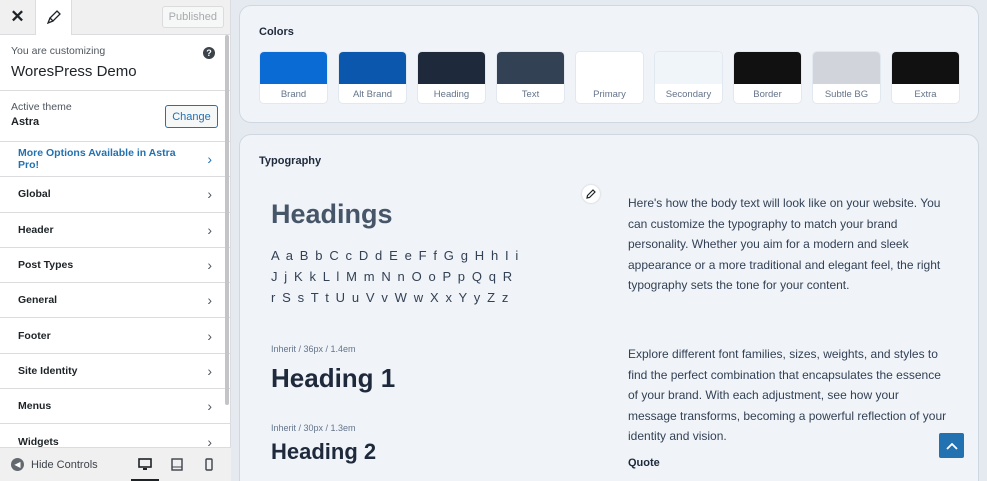 The height and width of the screenshot is (481, 987). Describe the element at coordinates (36, 229) in the screenshot. I see `menu-item-label: Header` at that location.